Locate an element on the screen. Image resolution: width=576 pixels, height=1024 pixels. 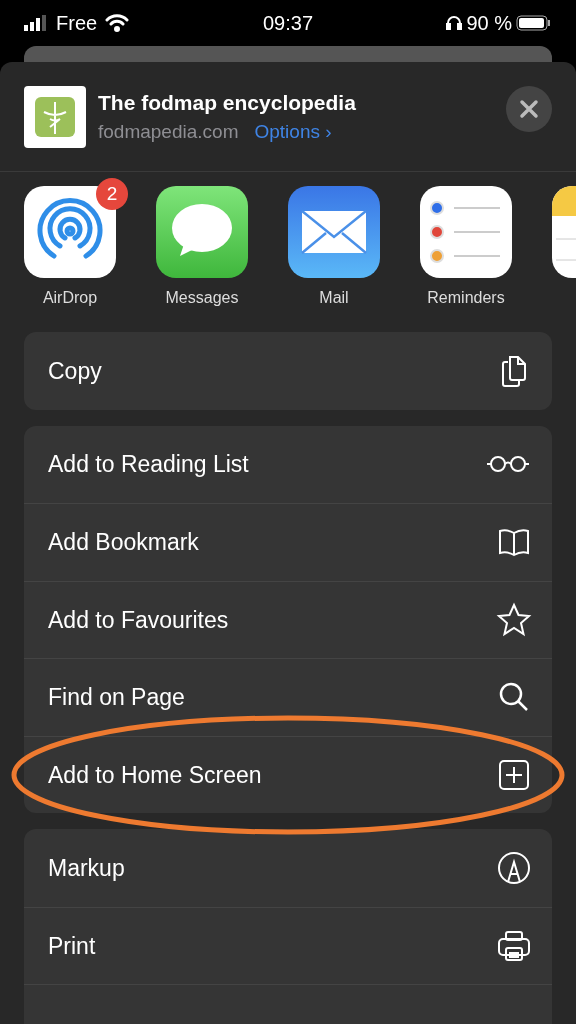
app-label: Messages is located at coordinates (202, 298).